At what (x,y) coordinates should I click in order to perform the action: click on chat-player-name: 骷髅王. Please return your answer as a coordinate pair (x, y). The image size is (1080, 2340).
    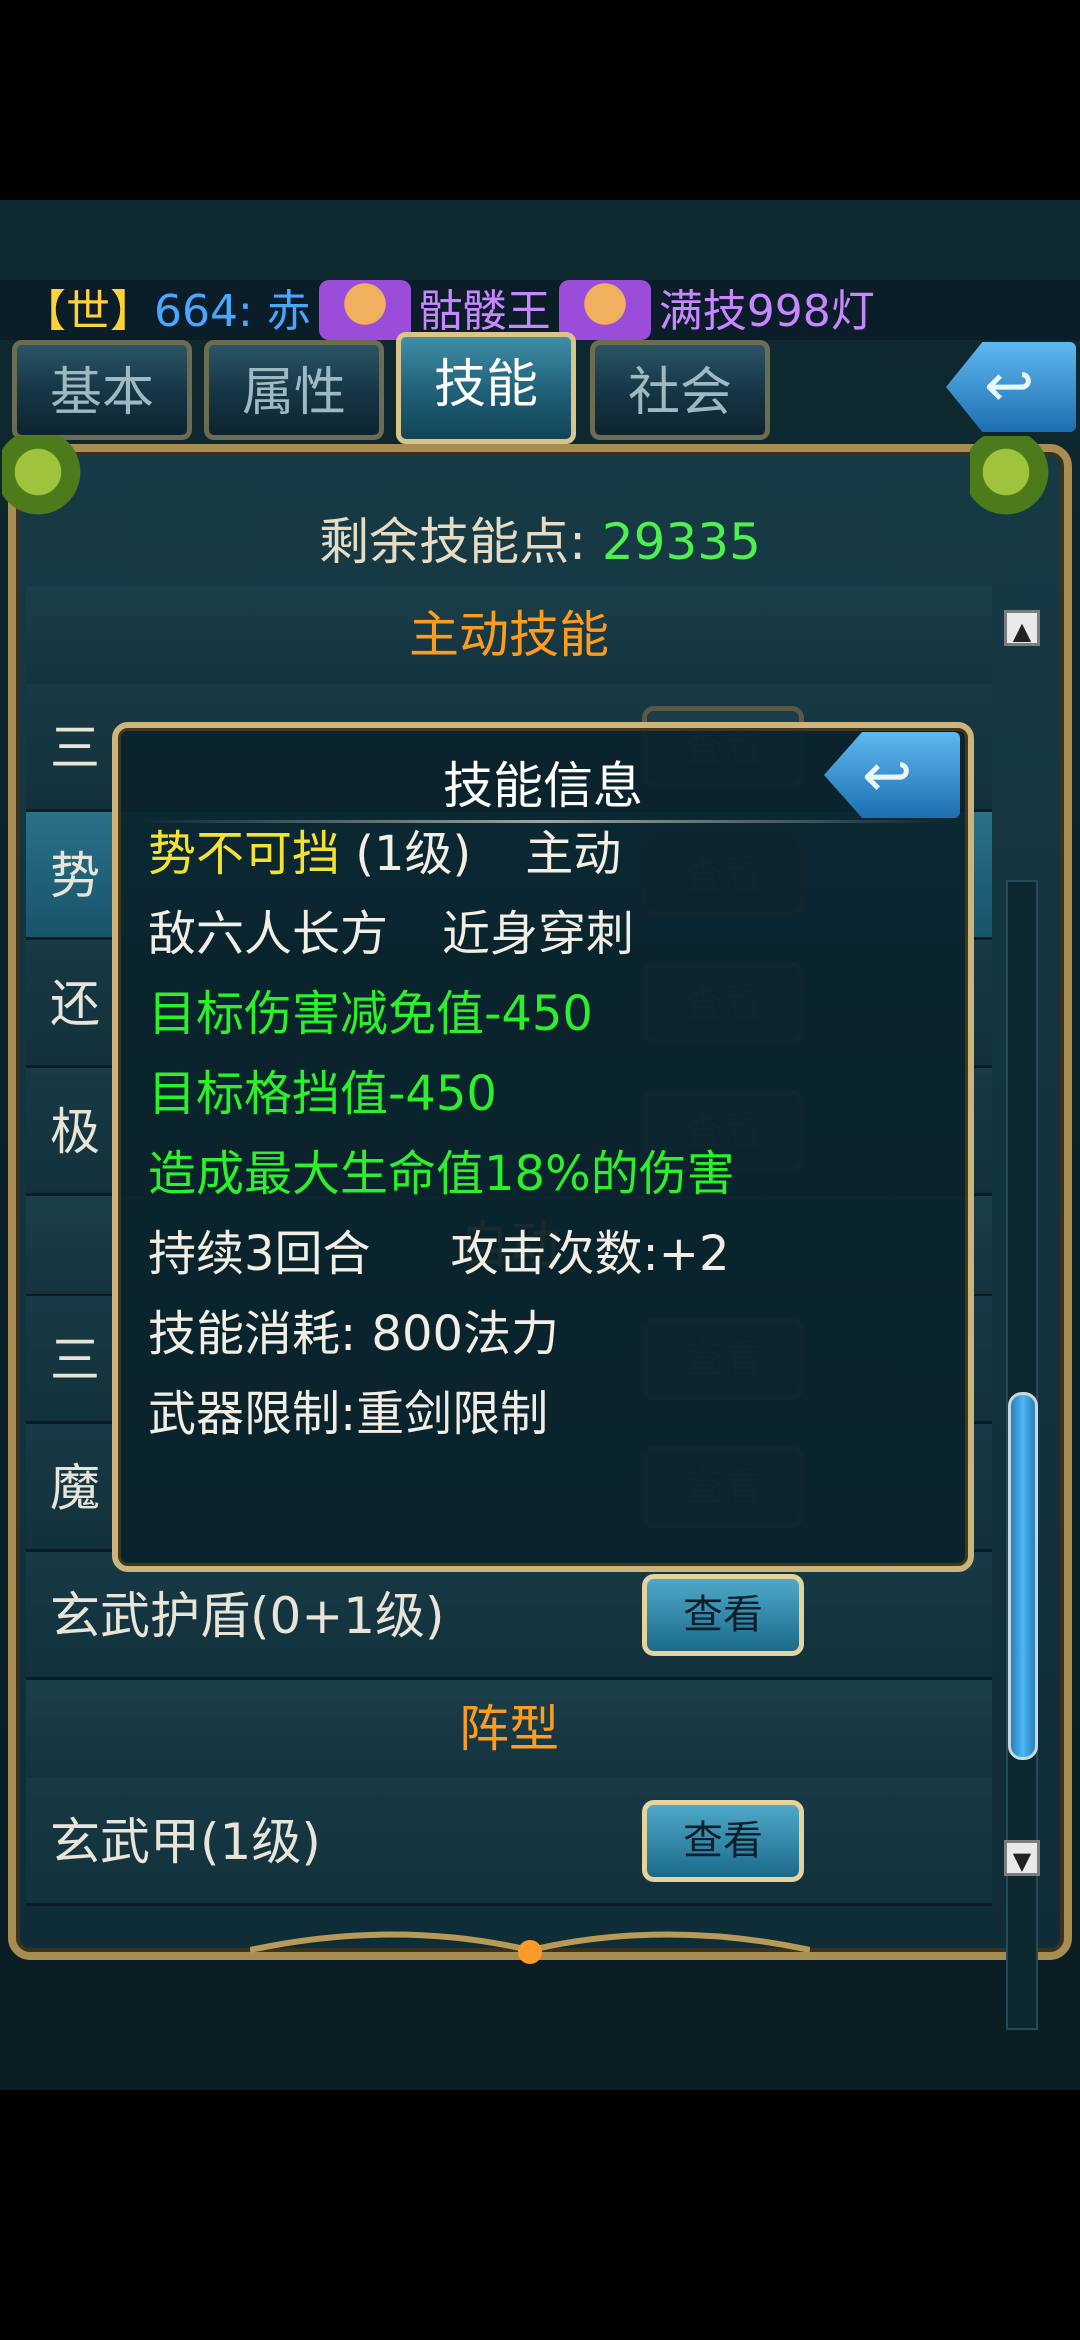
    Looking at the image, I should click on (484, 311).